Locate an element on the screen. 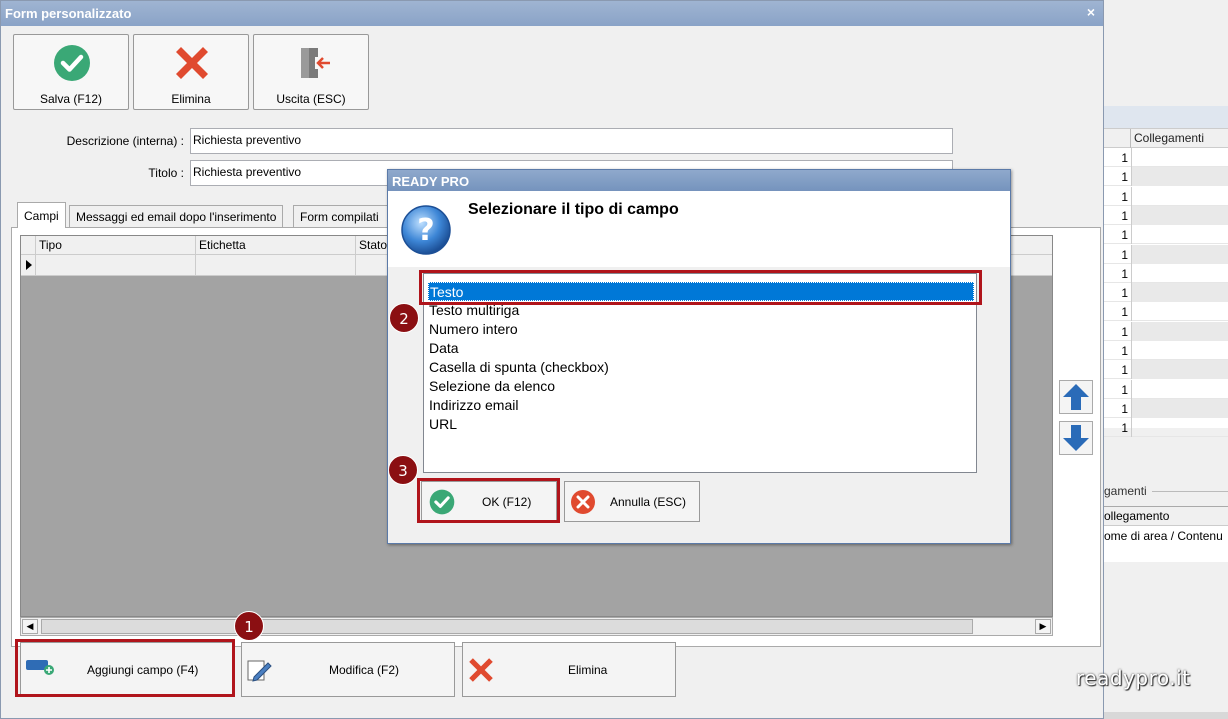 The height and width of the screenshot is (719, 1228). field-type-option: Casella di spunta (checkbox) is located at coordinates (701, 367).